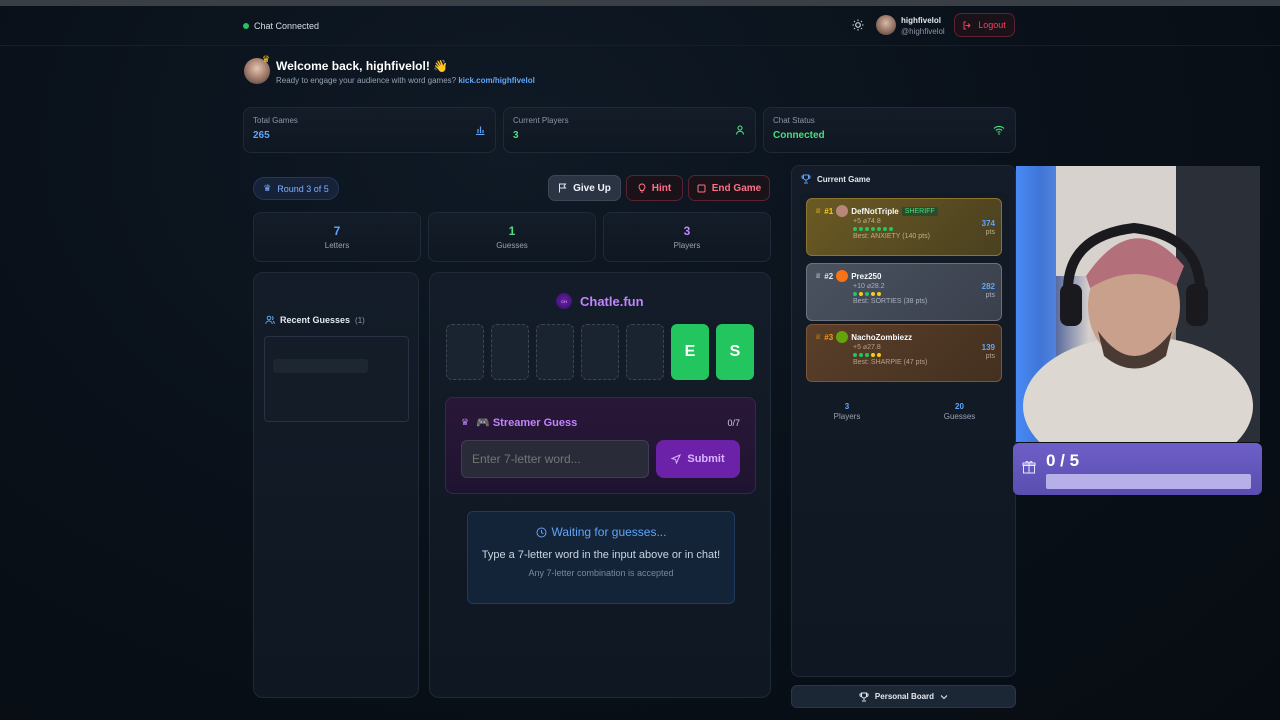 The width and height of the screenshot is (1280, 720). What do you see at coordinates (847, 416) in the screenshot?
I see `summary-label: Players` at bounding box center [847, 416].